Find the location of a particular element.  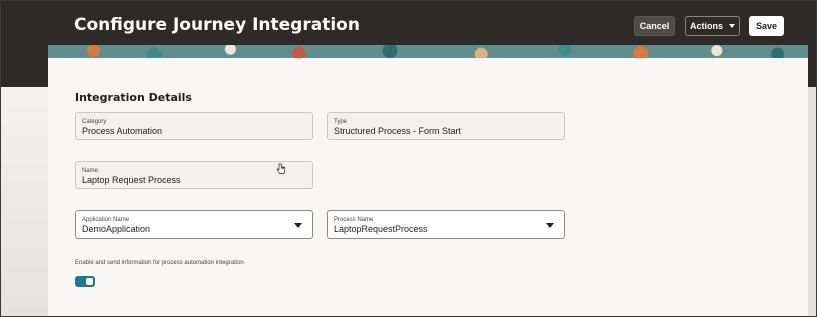

actions-menu-button: Actions is located at coordinates (712, 26).